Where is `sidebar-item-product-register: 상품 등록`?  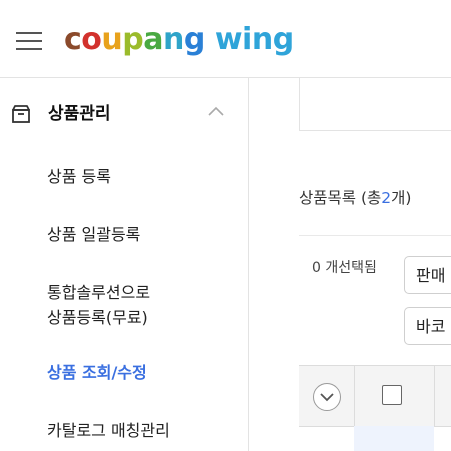
sidebar-item-product-register: 상품 등록 is located at coordinates (79, 177).